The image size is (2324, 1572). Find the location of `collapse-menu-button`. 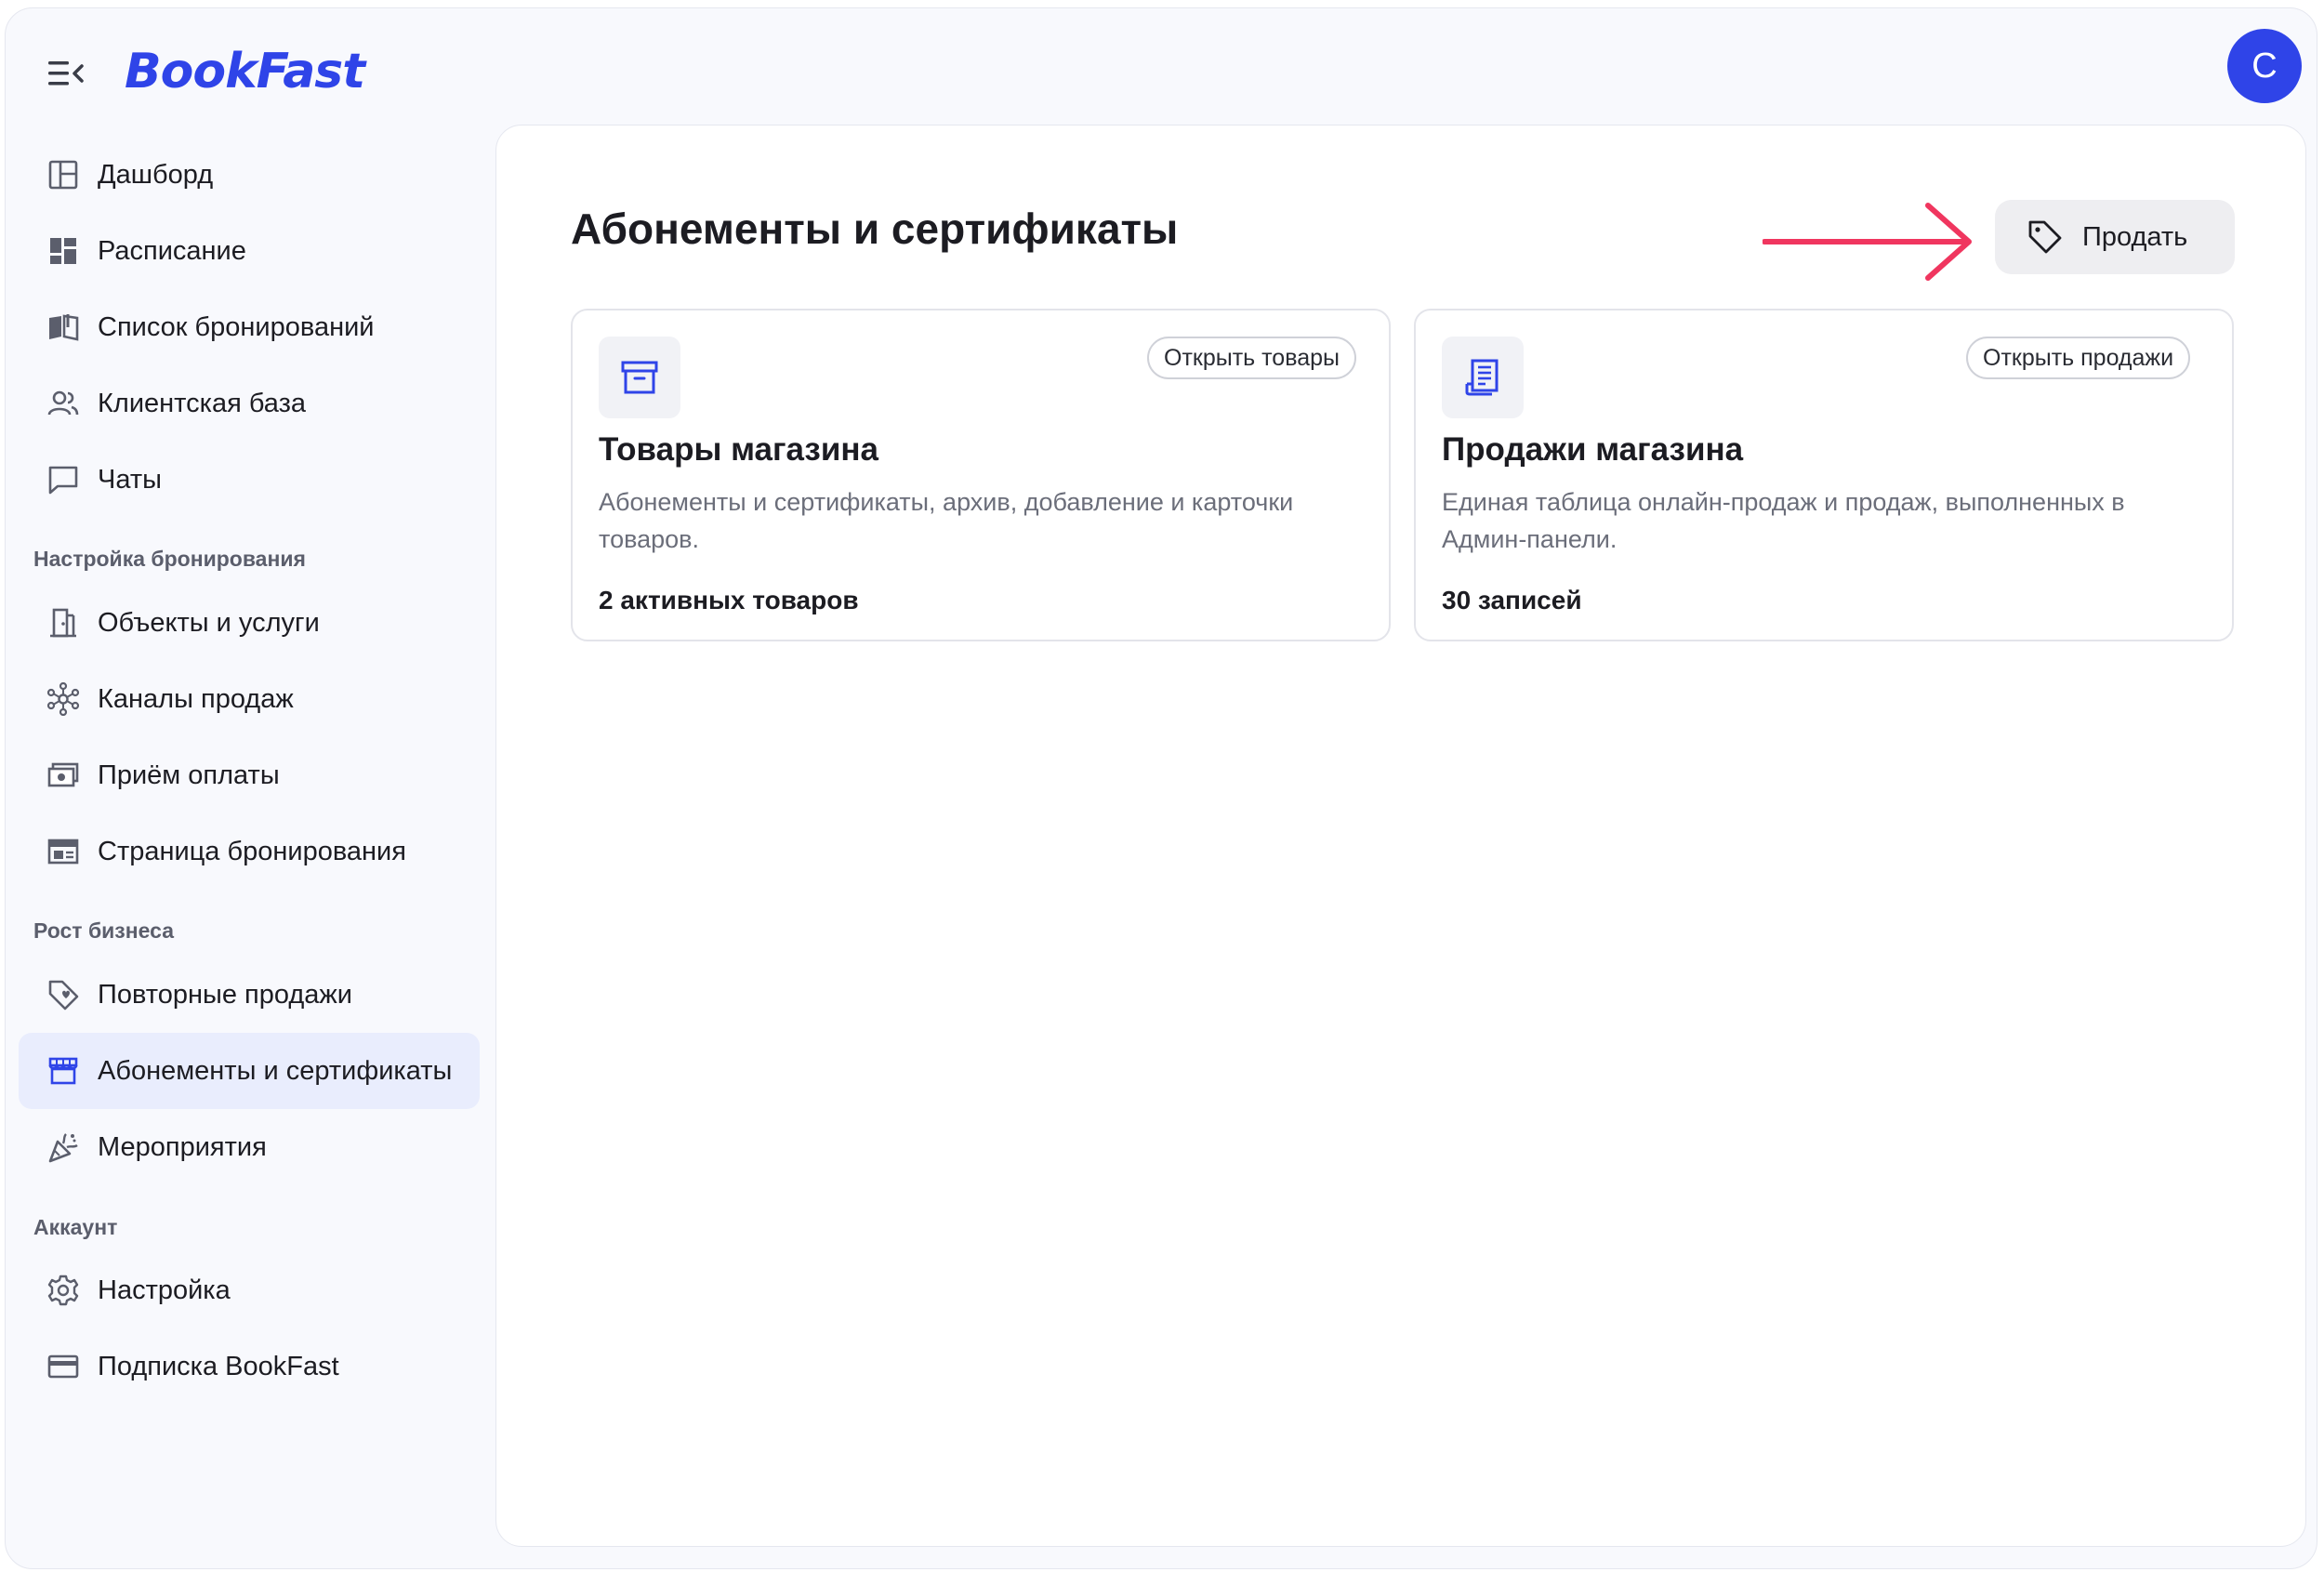

collapse-menu-button is located at coordinates (66, 73).